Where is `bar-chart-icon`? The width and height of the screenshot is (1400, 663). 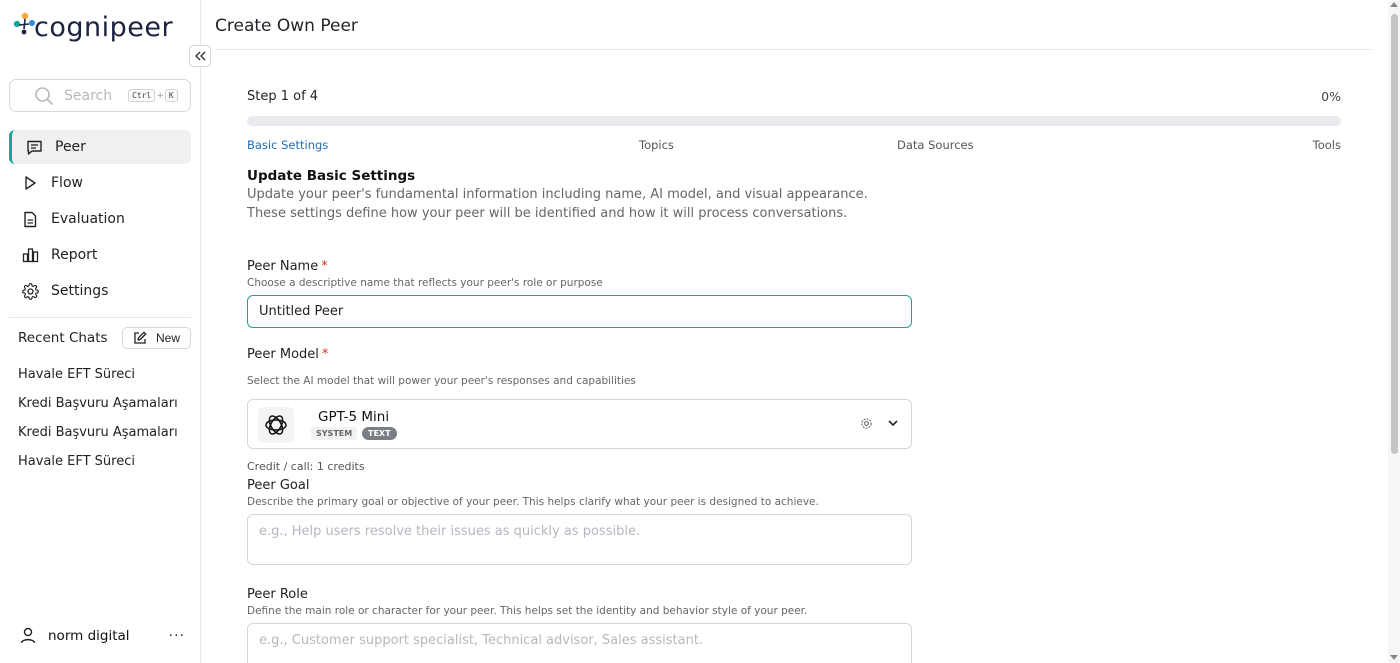 bar-chart-icon is located at coordinates (30, 255).